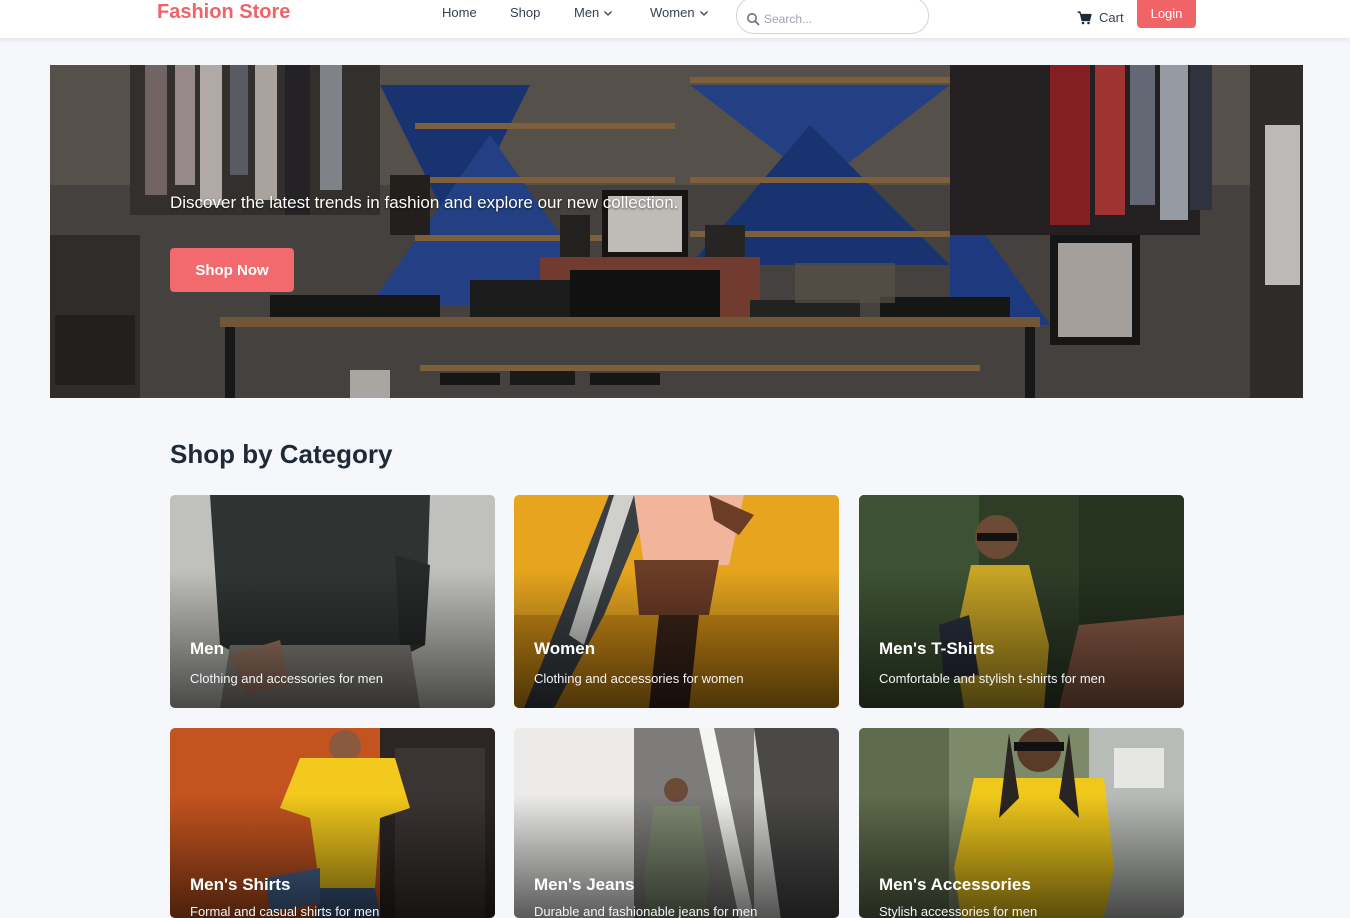 The image size is (1350, 918). I want to click on cart-link: Cart, so click(1100, 17).